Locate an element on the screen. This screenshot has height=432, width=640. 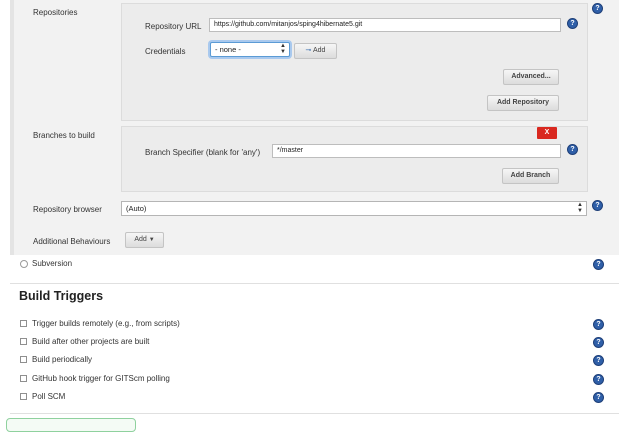
build-after-help-icon: ? is located at coordinates (598, 342).